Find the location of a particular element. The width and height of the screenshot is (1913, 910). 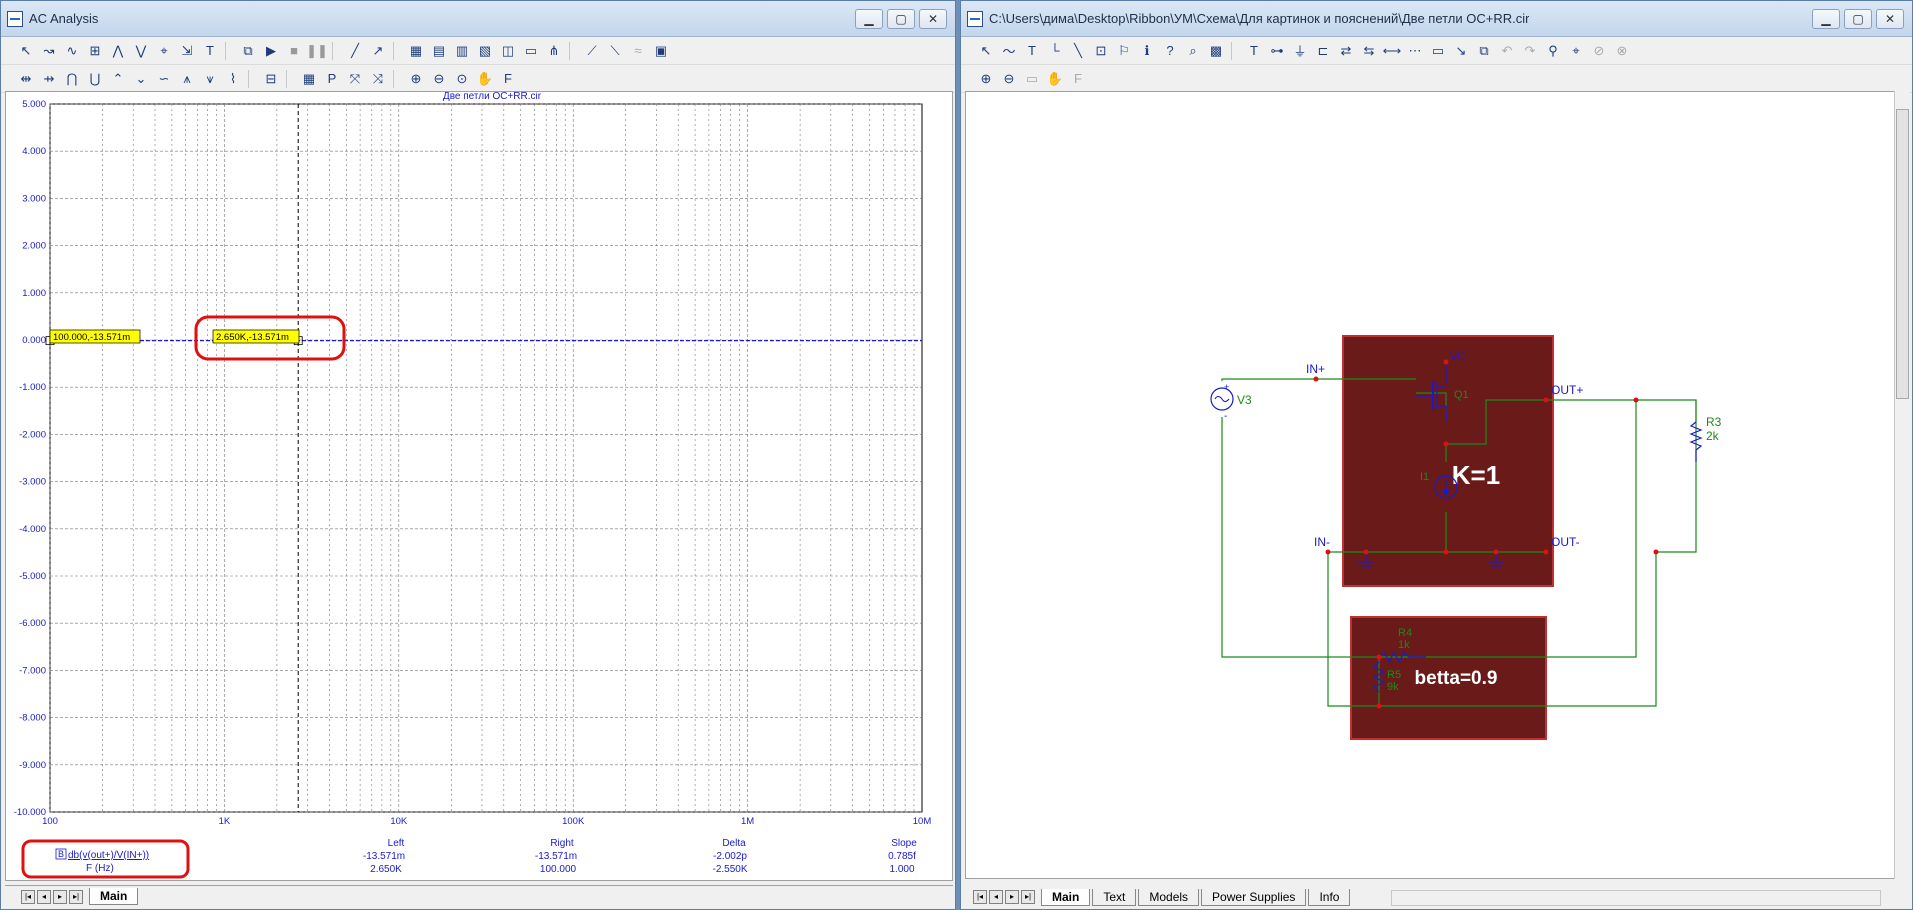

marker-icon: ⌖ is located at coordinates (164, 51).